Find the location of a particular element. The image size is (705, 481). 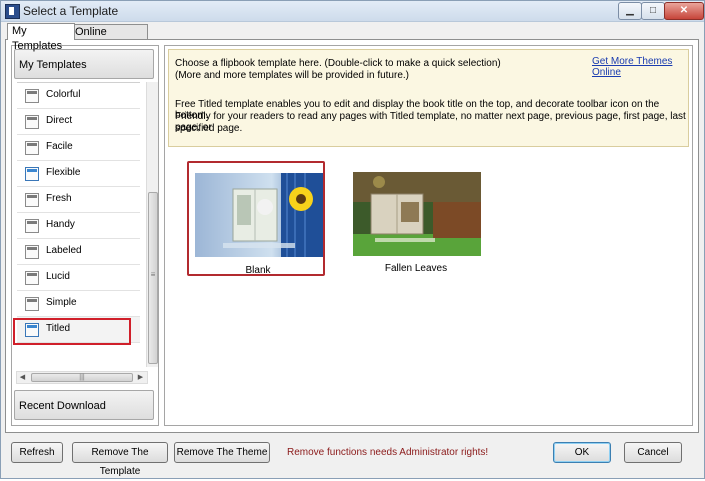

tab-my-templates: My Templates is located at coordinates (41, 37).